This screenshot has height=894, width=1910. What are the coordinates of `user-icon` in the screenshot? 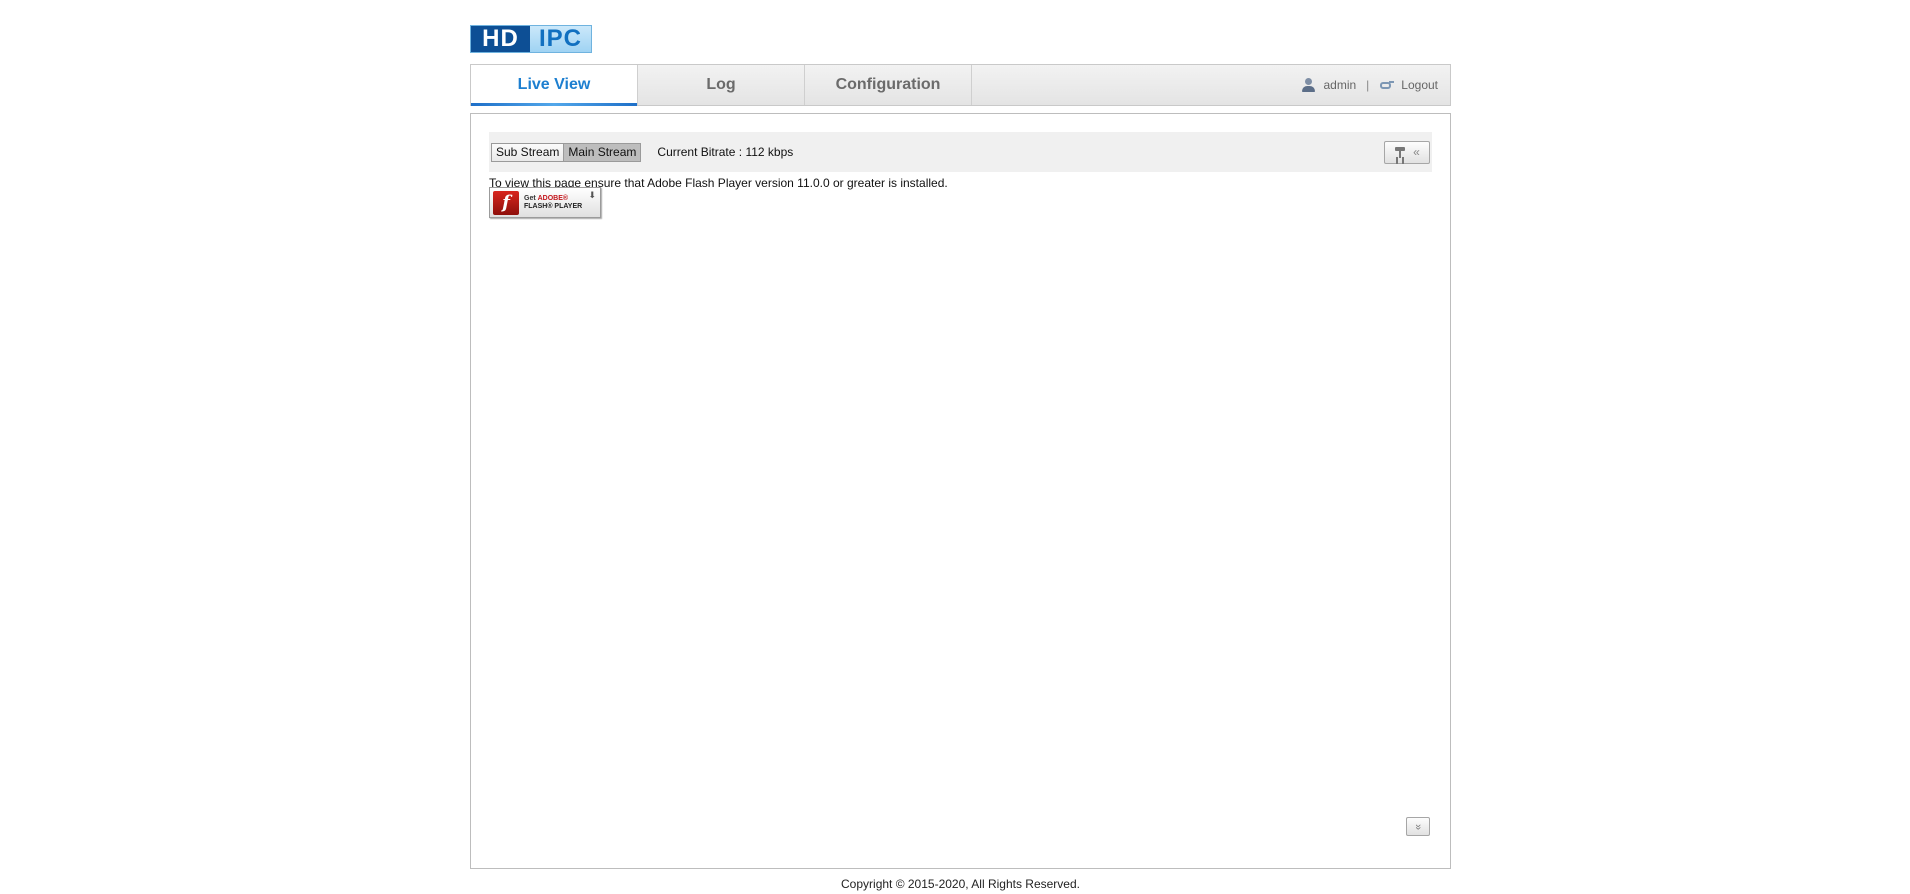 It's located at (1309, 85).